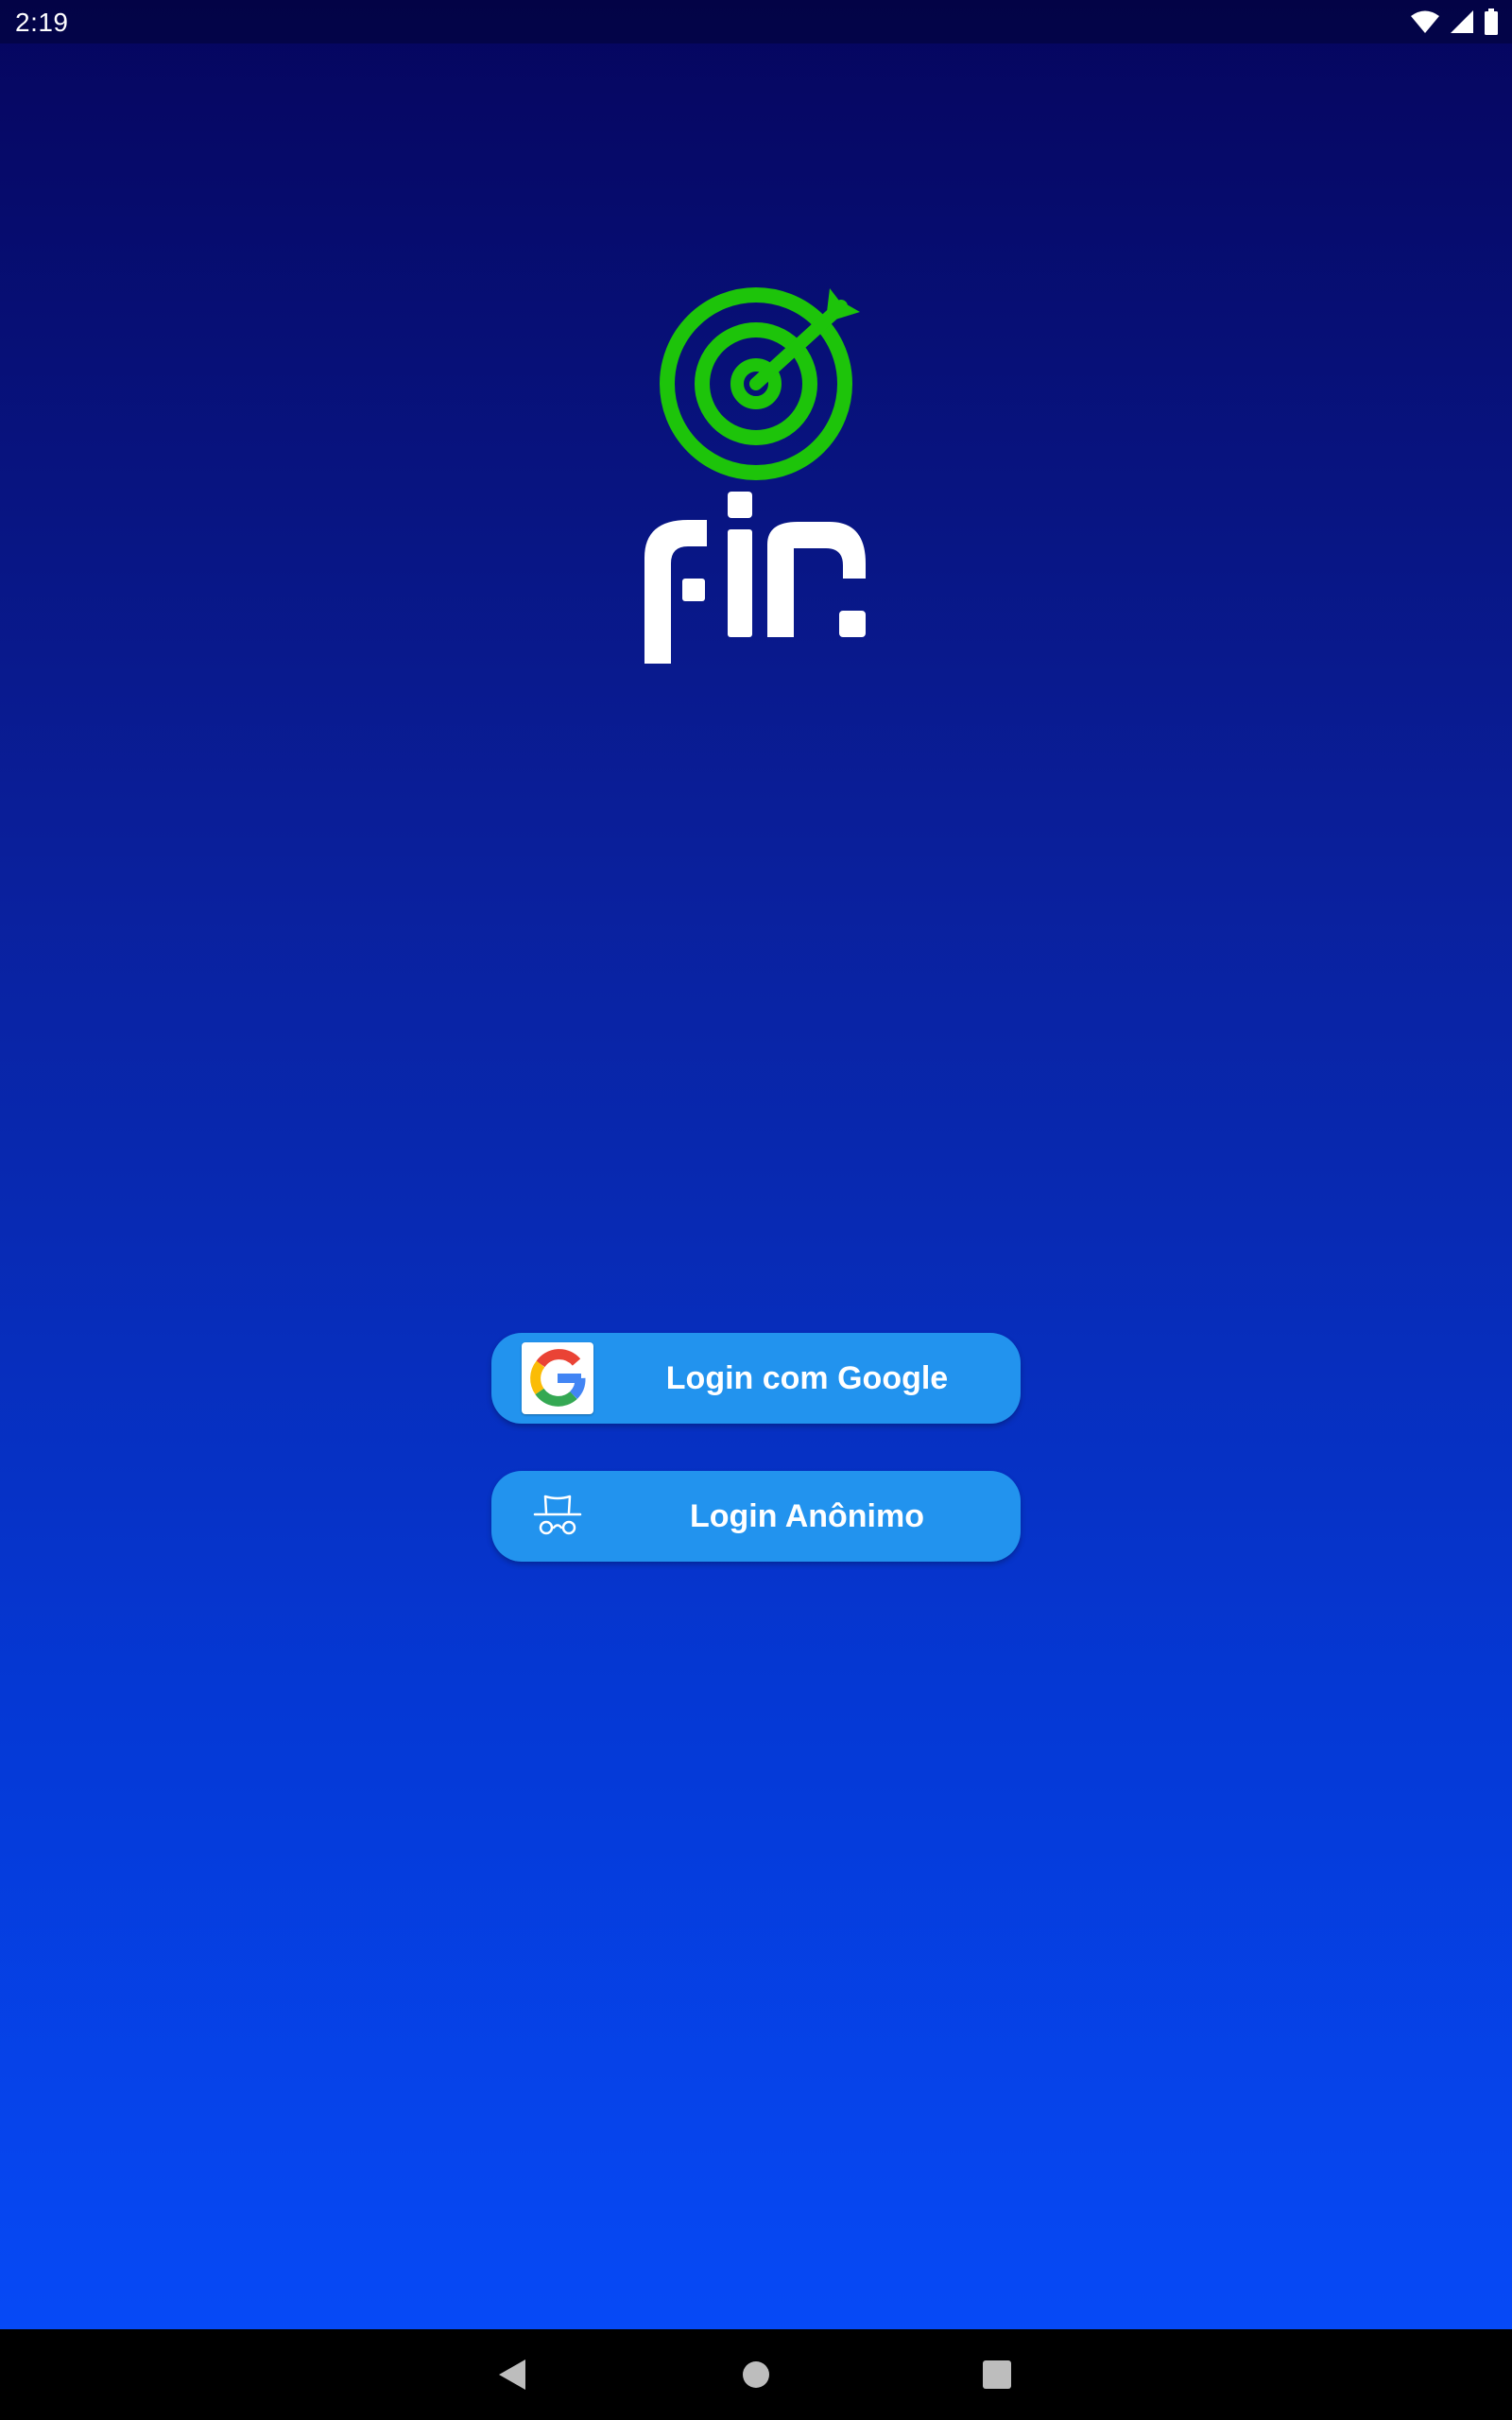  Describe the element at coordinates (760, 383) in the screenshot. I see `target-arrow-icon` at that location.